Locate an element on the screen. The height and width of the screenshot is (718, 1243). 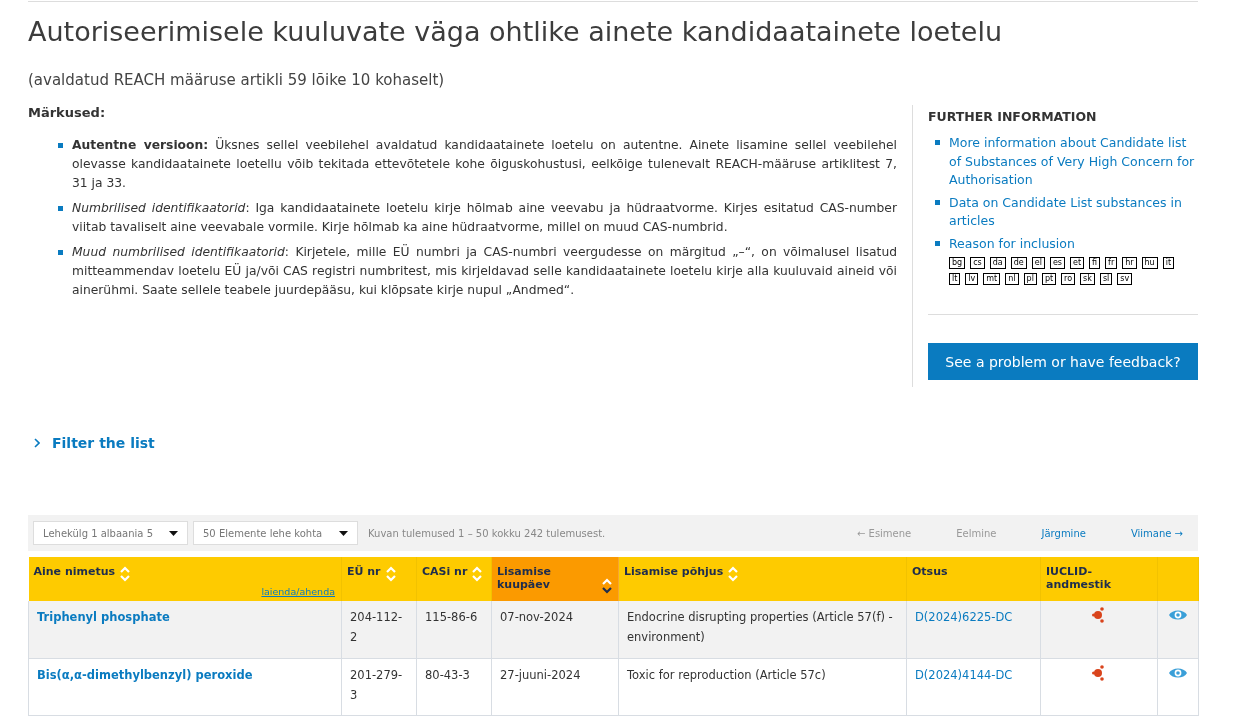
language-link: lv is located at coordinates (972, 279).